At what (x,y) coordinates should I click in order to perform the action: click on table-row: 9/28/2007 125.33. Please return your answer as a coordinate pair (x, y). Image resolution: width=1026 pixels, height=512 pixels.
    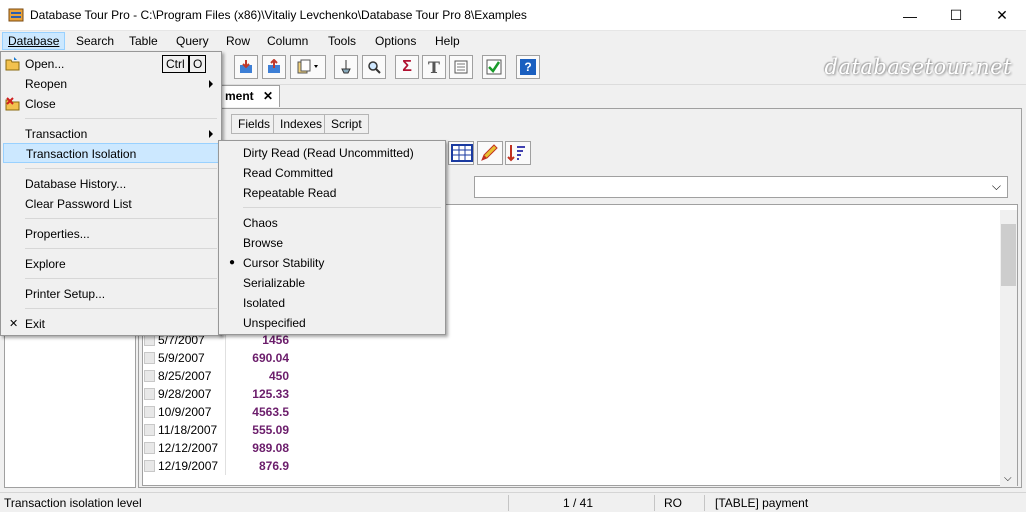
    Looking at the image, I should click on (218, 394).